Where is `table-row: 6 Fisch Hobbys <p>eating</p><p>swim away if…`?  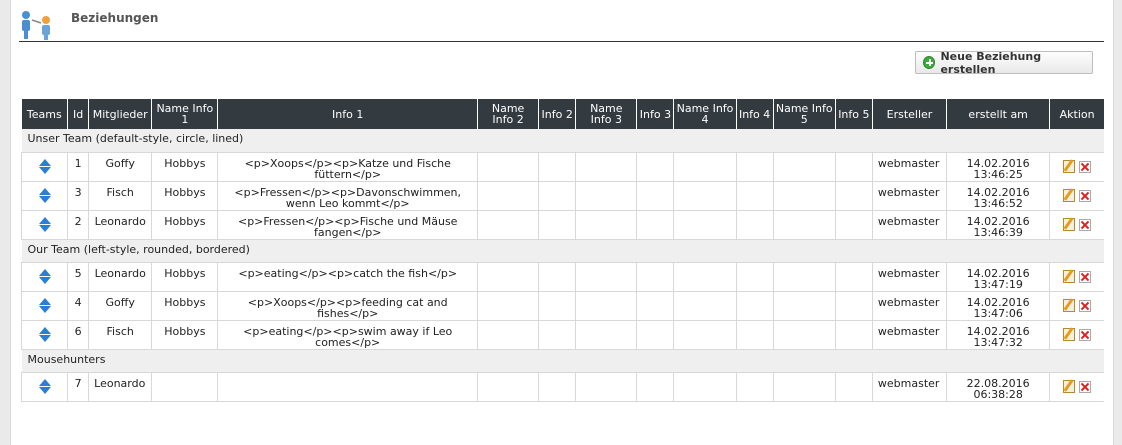
table-row: 6 Fisch Hobbys <p>eating</p><p>swim away if… is located at coordinates (562, 335).